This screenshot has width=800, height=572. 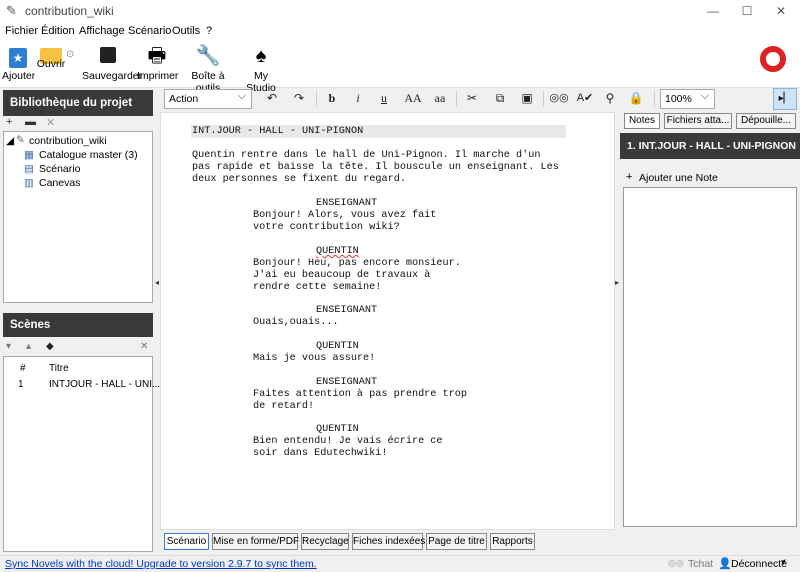 What do you see at coordinates (320, 454) in the screenshot?
I see `dialogue-line: soir dans Edutechwiki!` at bounding box center [320, 454].